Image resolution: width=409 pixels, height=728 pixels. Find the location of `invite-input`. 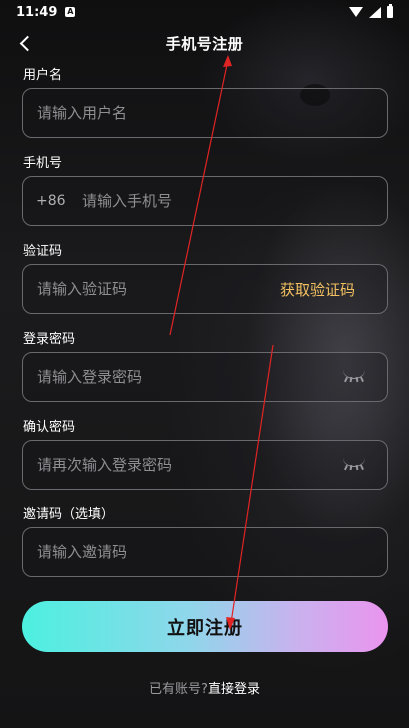

invite-input is located at coordinates (205, 552).